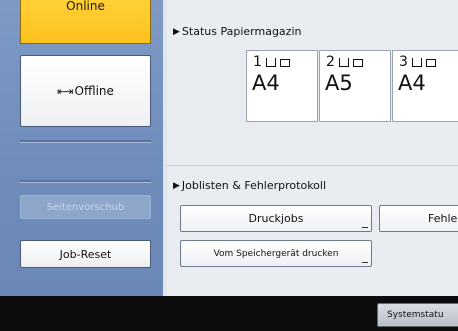  I want to click on seitenvorschub-label: Seitenvorschub, so click(85, 207).